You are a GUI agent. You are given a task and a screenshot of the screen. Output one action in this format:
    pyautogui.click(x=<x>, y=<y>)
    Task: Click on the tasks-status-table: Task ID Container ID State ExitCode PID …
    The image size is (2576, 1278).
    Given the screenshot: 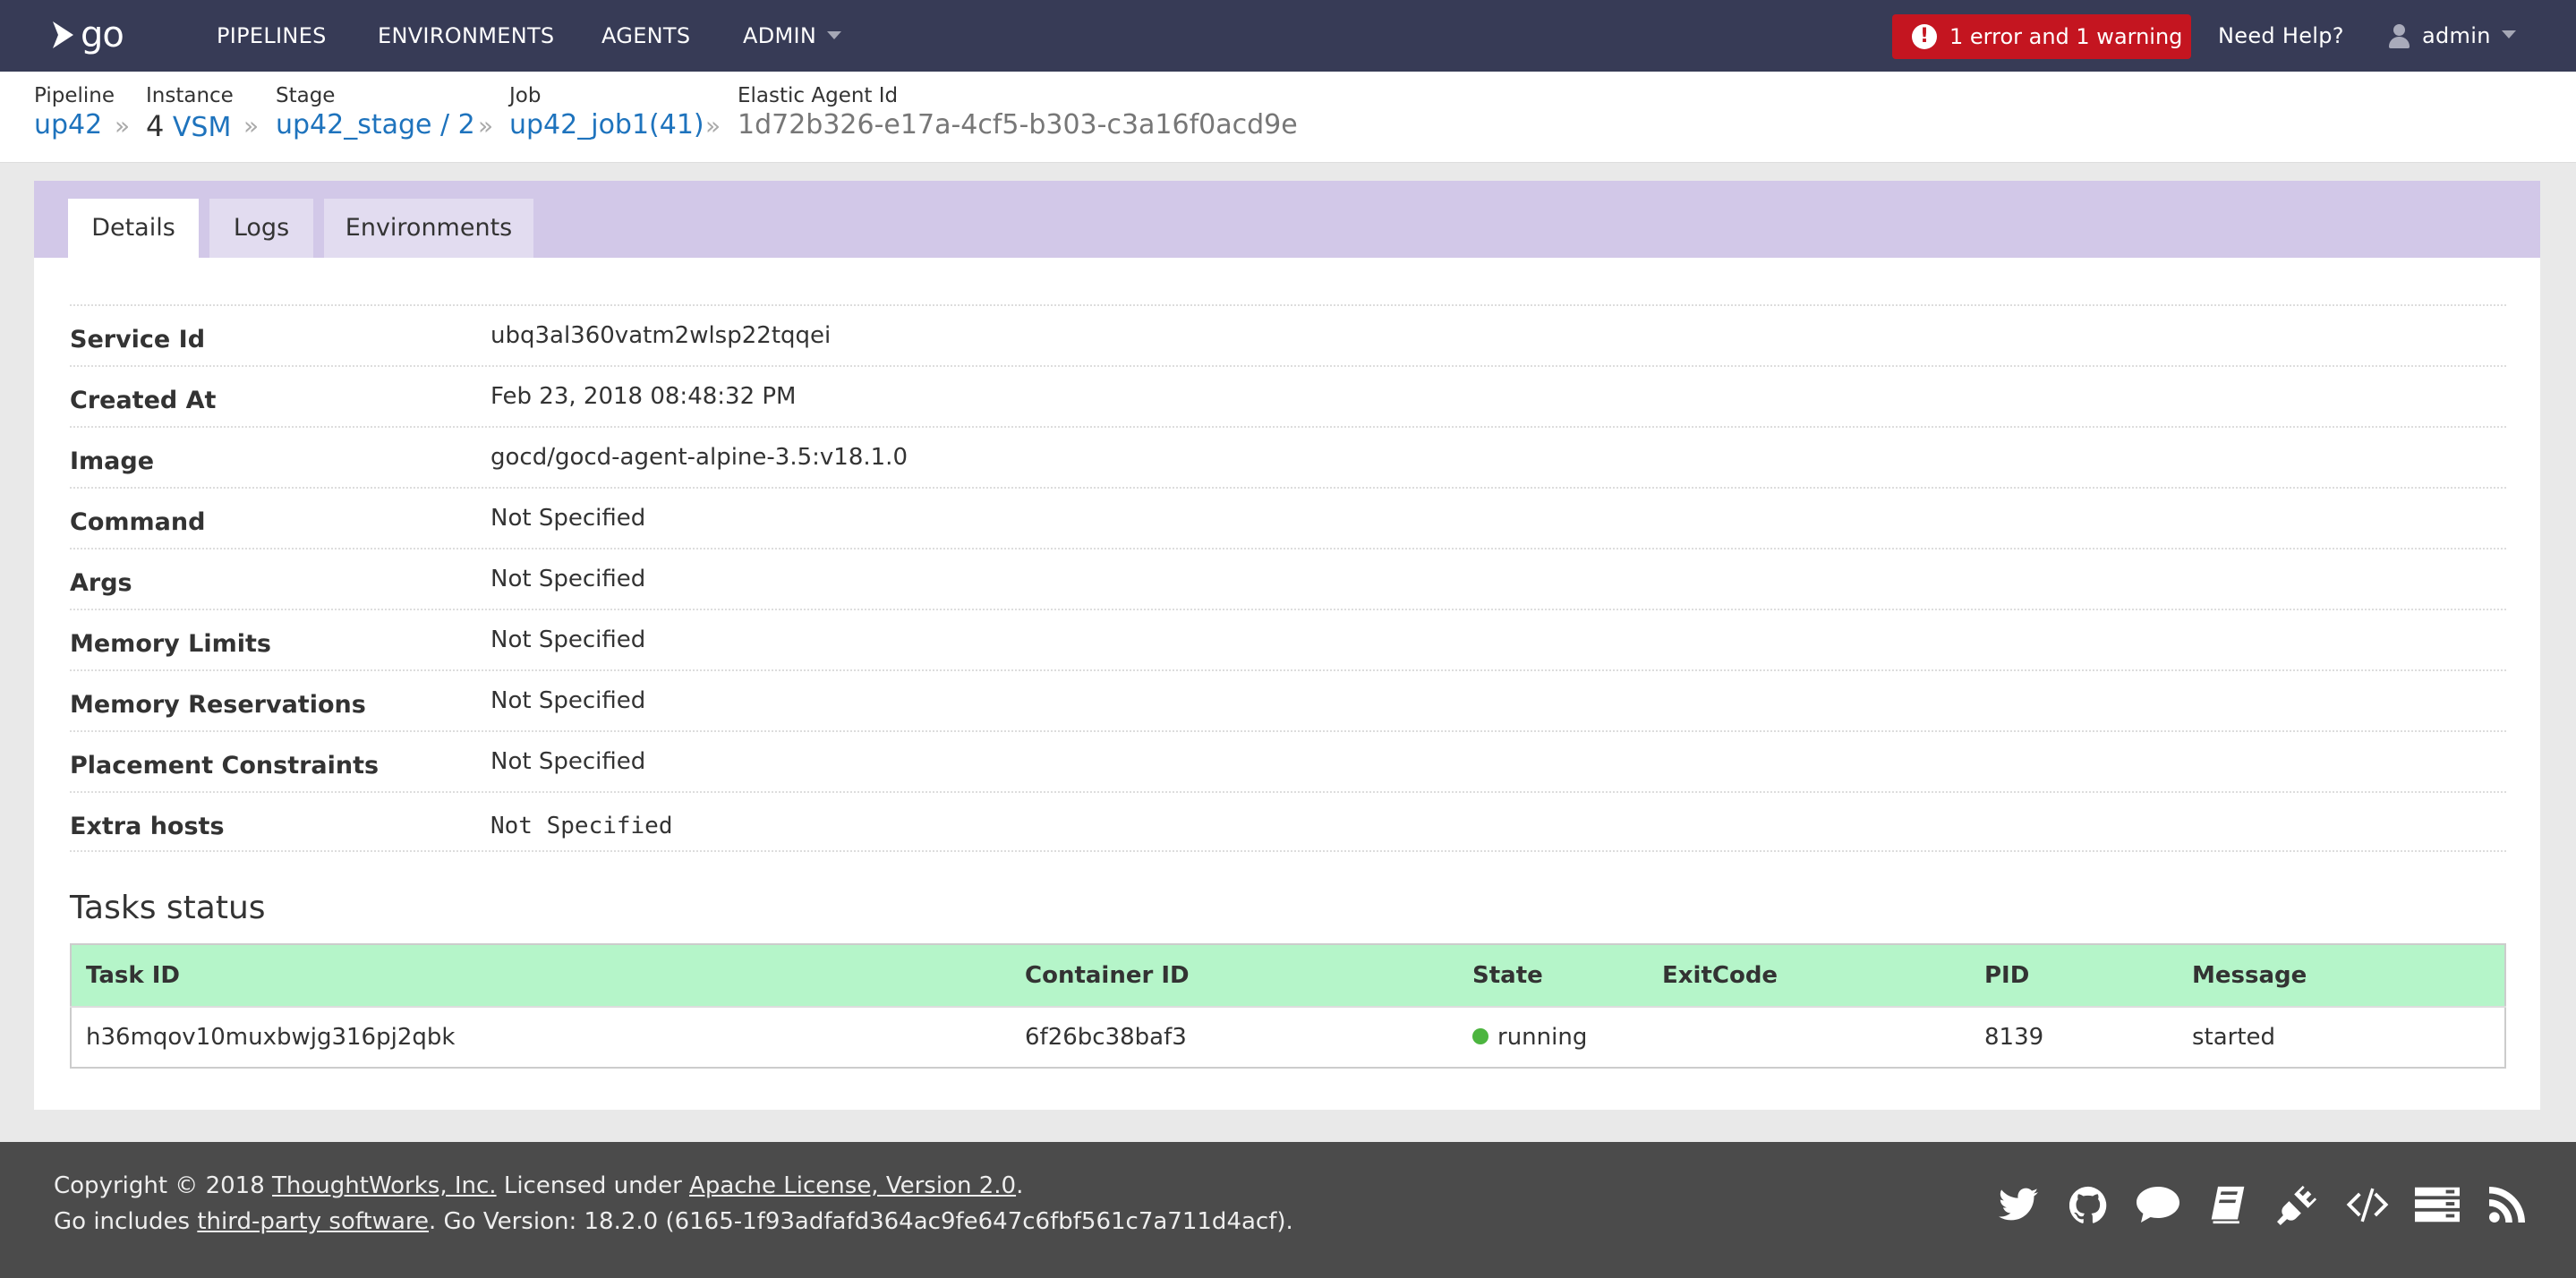 What is the action you would take?
    pyautogui.click(x=1288, y=1006)
    